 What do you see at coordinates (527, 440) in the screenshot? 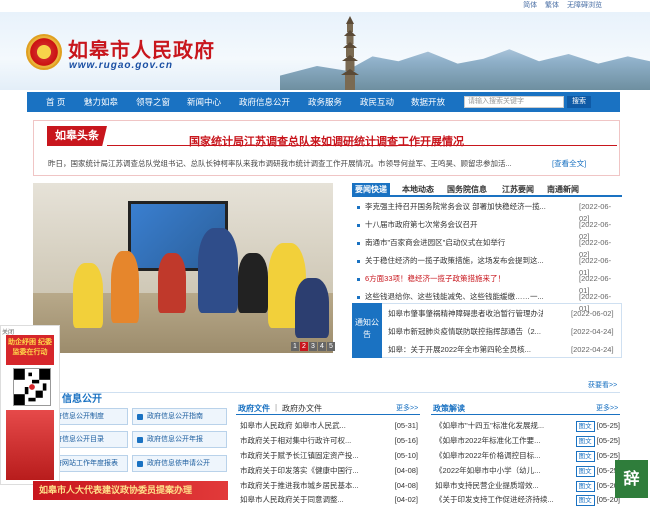
I see `policy-item: 《如皋市2022年标准化工作要... 图文 [05-25]` at bounding box center [527, 440].